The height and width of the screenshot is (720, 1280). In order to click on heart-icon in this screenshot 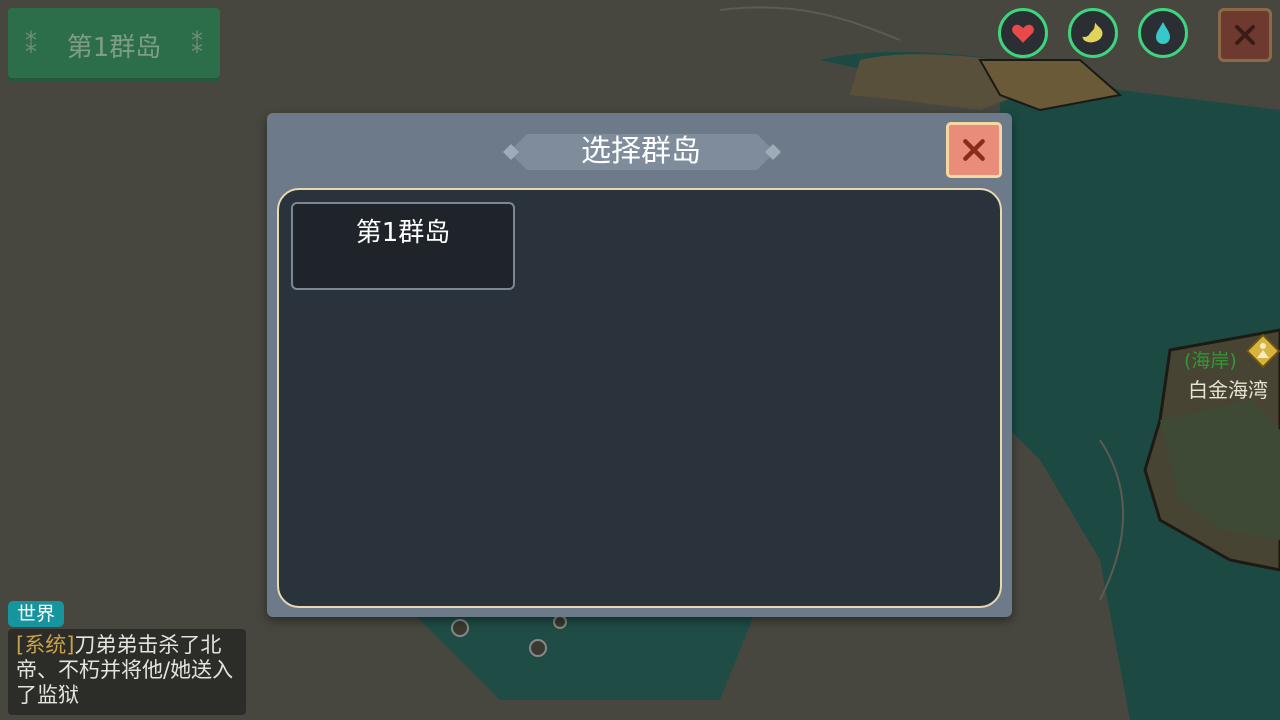, I will do `click(1023, 33)`.